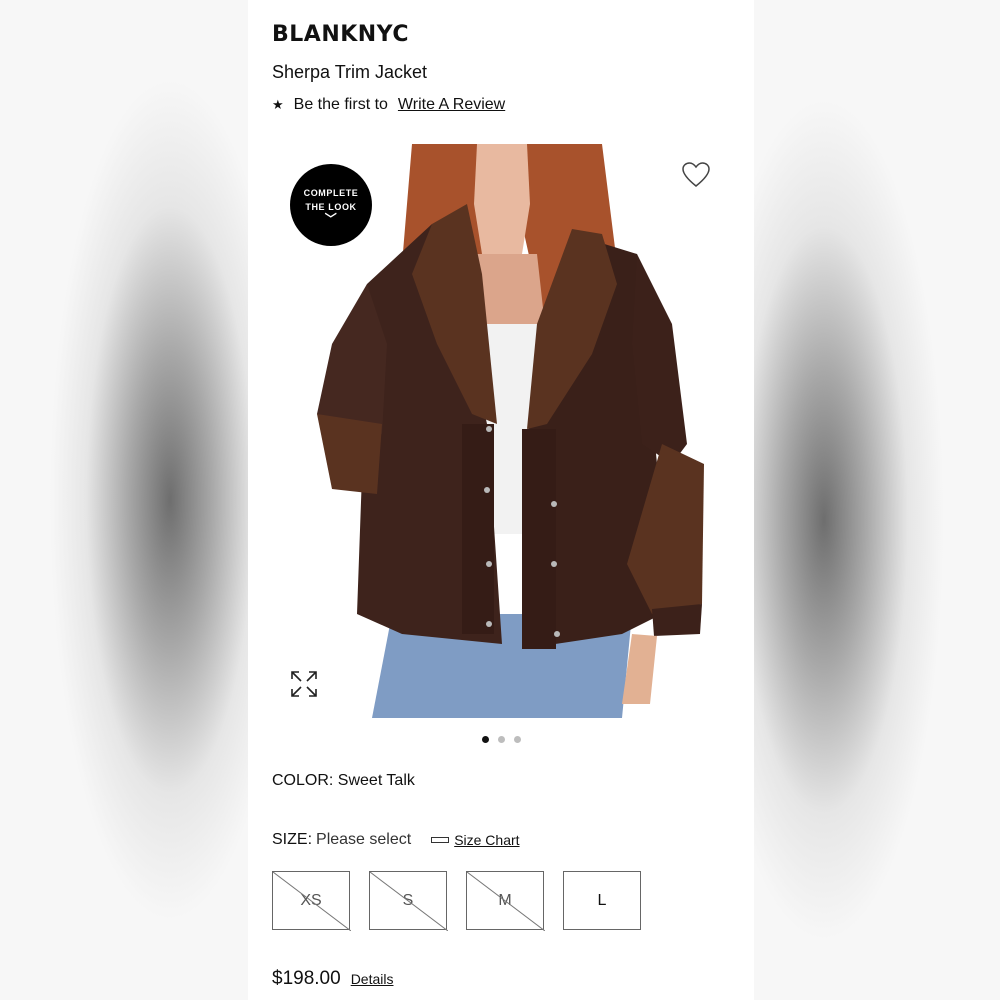  What do you see at coordinates (478, 529) in the screenshot?
I see `placket-left` at bounding box center [478, 529].